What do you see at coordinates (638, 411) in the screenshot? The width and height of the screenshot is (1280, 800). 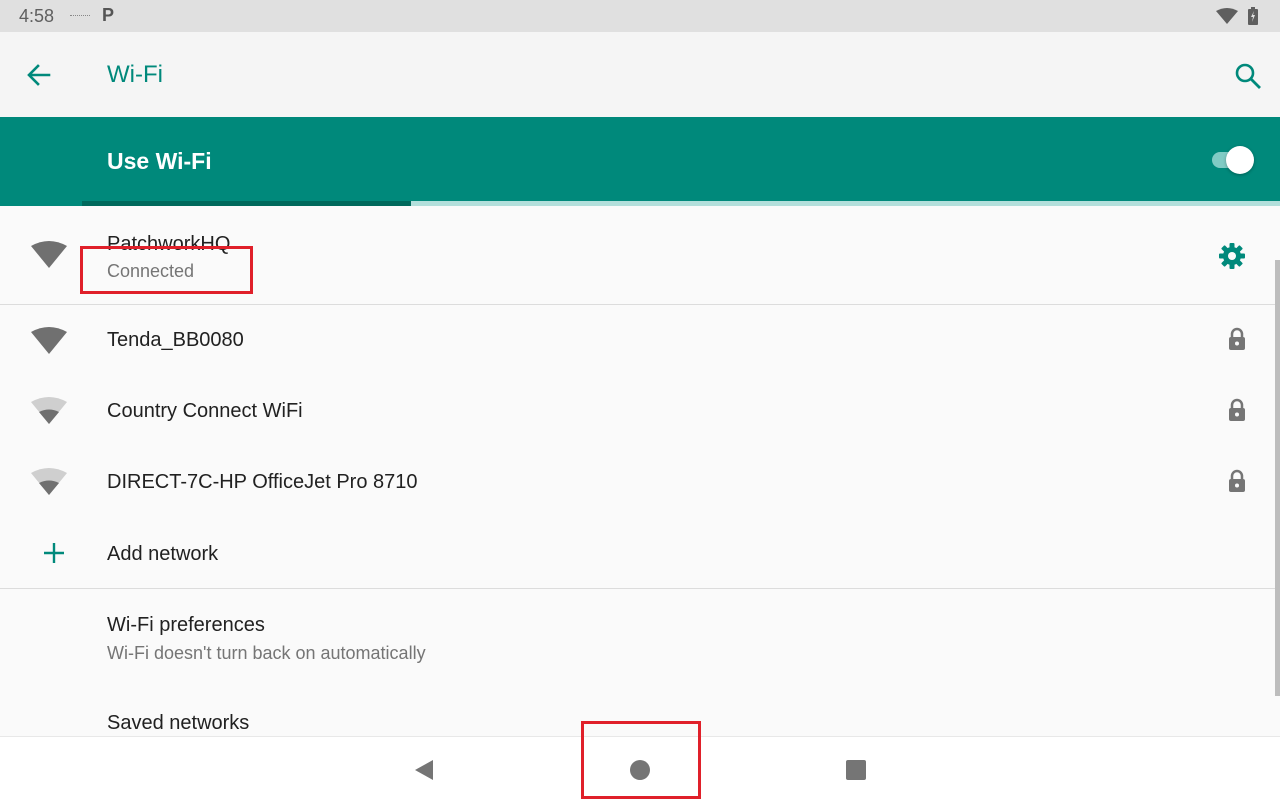 I see `network-item: Country Connect WiFi` at bounding box center [638, 411].